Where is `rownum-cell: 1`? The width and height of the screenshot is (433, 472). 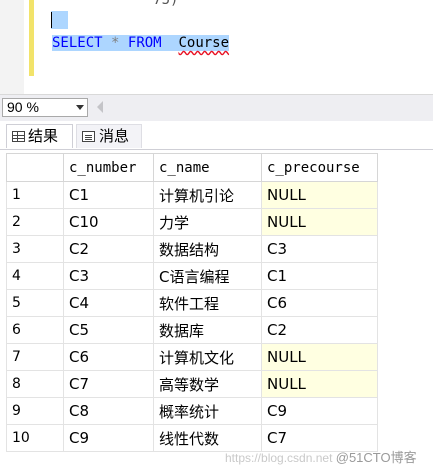
rownum-cell: 1 is located at coordinates (35, 195).